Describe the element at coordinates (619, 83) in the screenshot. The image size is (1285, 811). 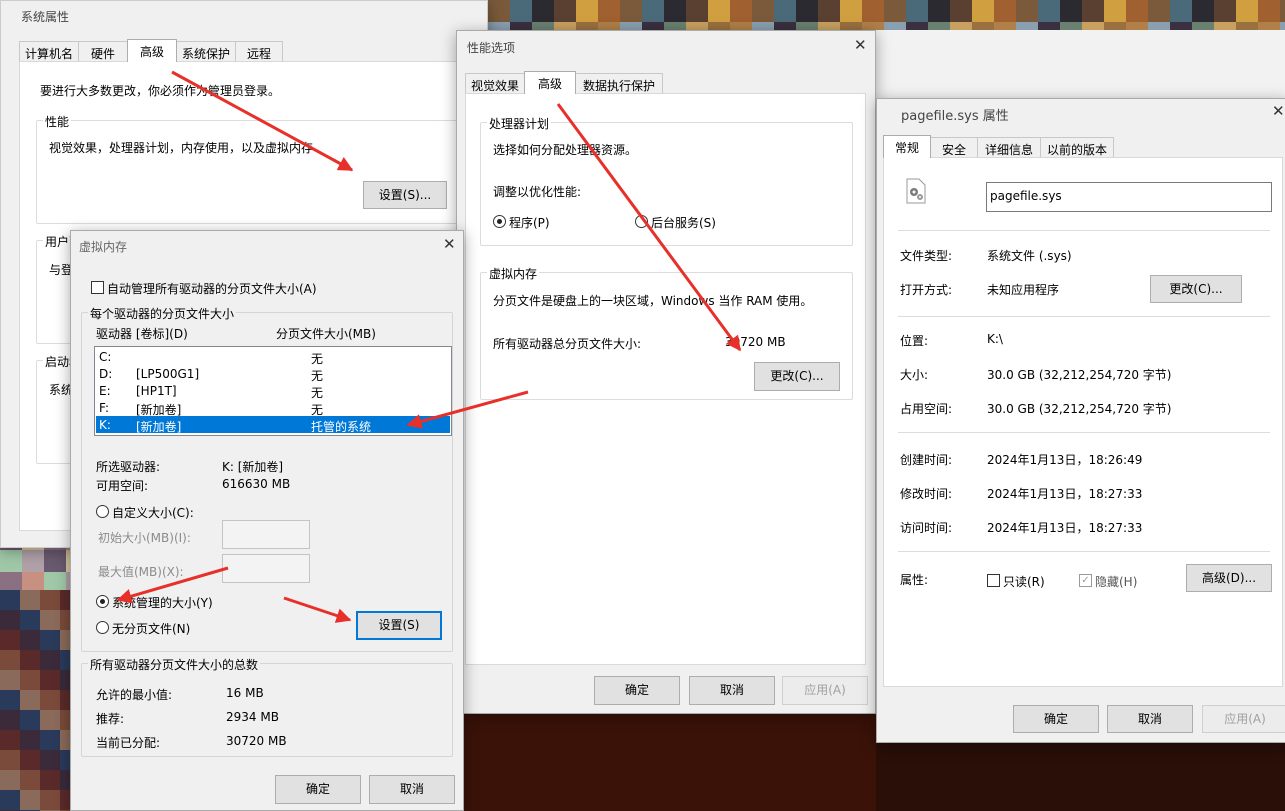
I see `tab-dep: 数据执行保护` at that location.